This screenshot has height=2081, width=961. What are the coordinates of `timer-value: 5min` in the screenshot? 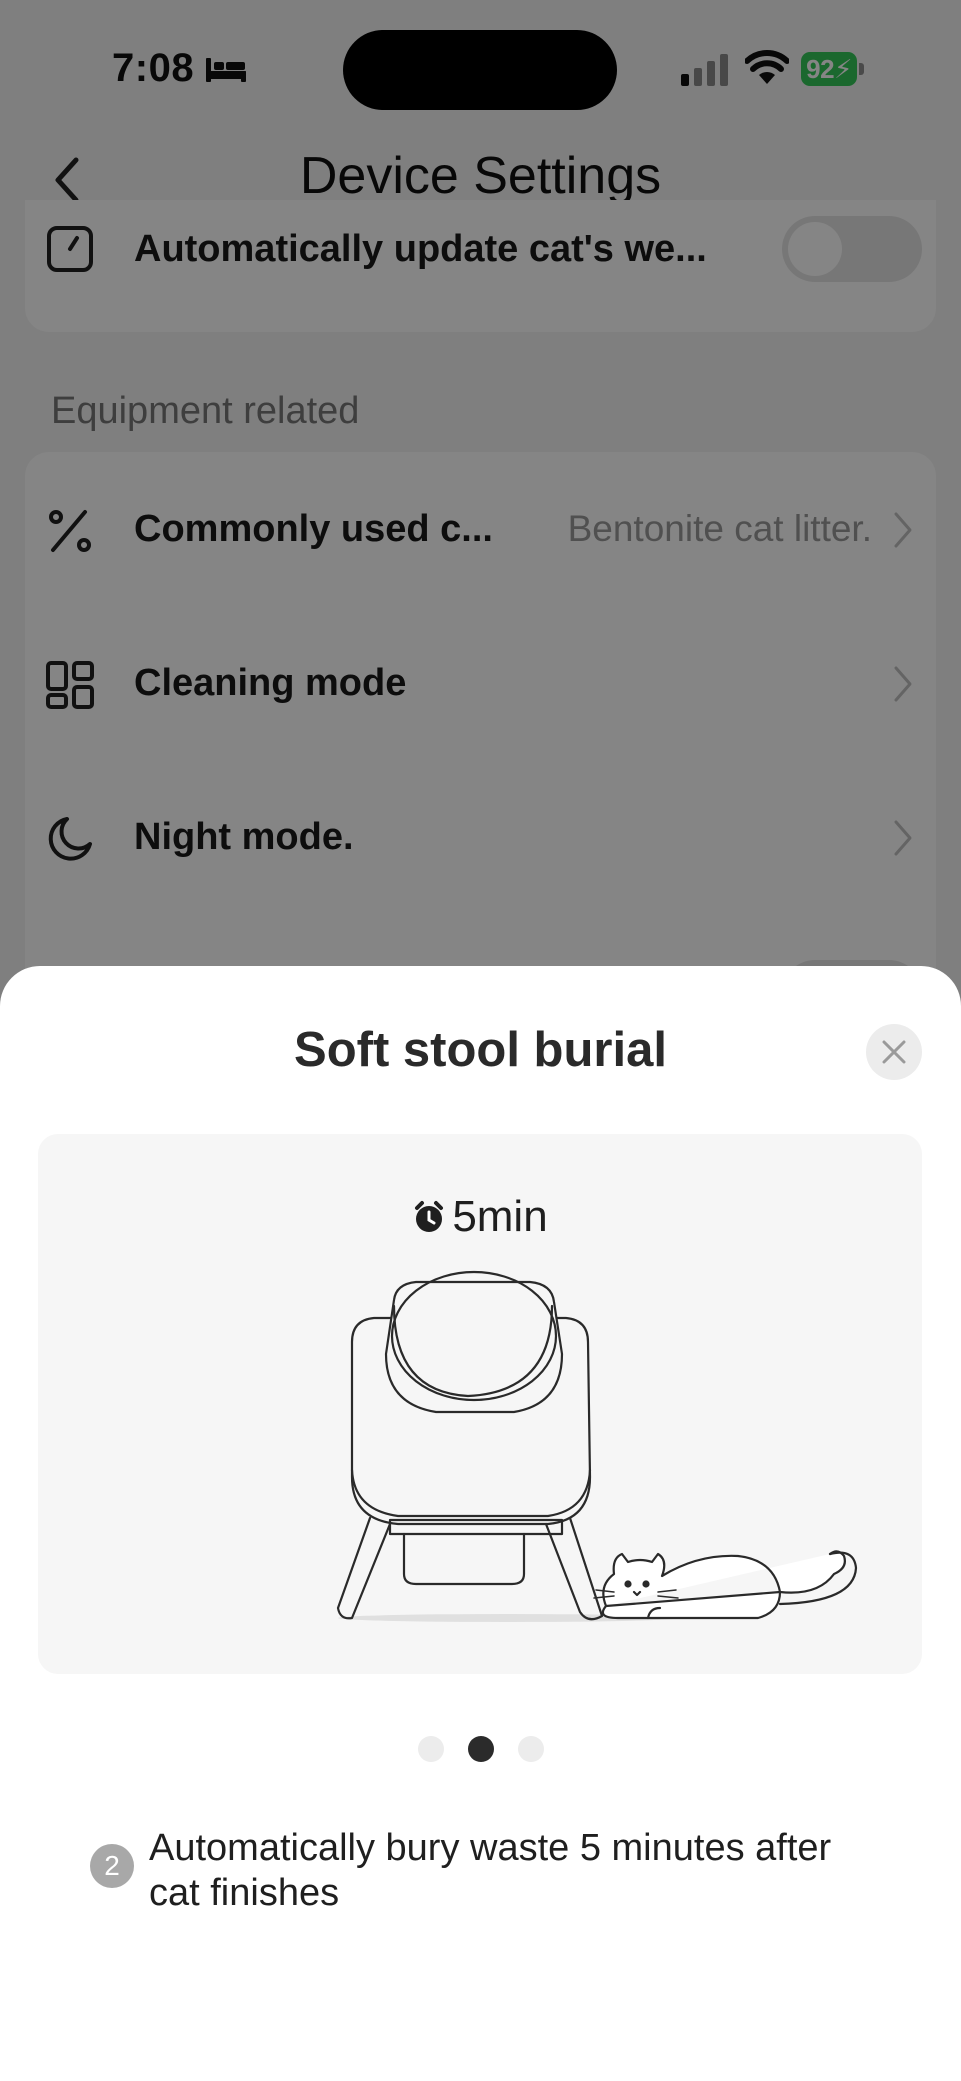 It's located at (500, 1216).